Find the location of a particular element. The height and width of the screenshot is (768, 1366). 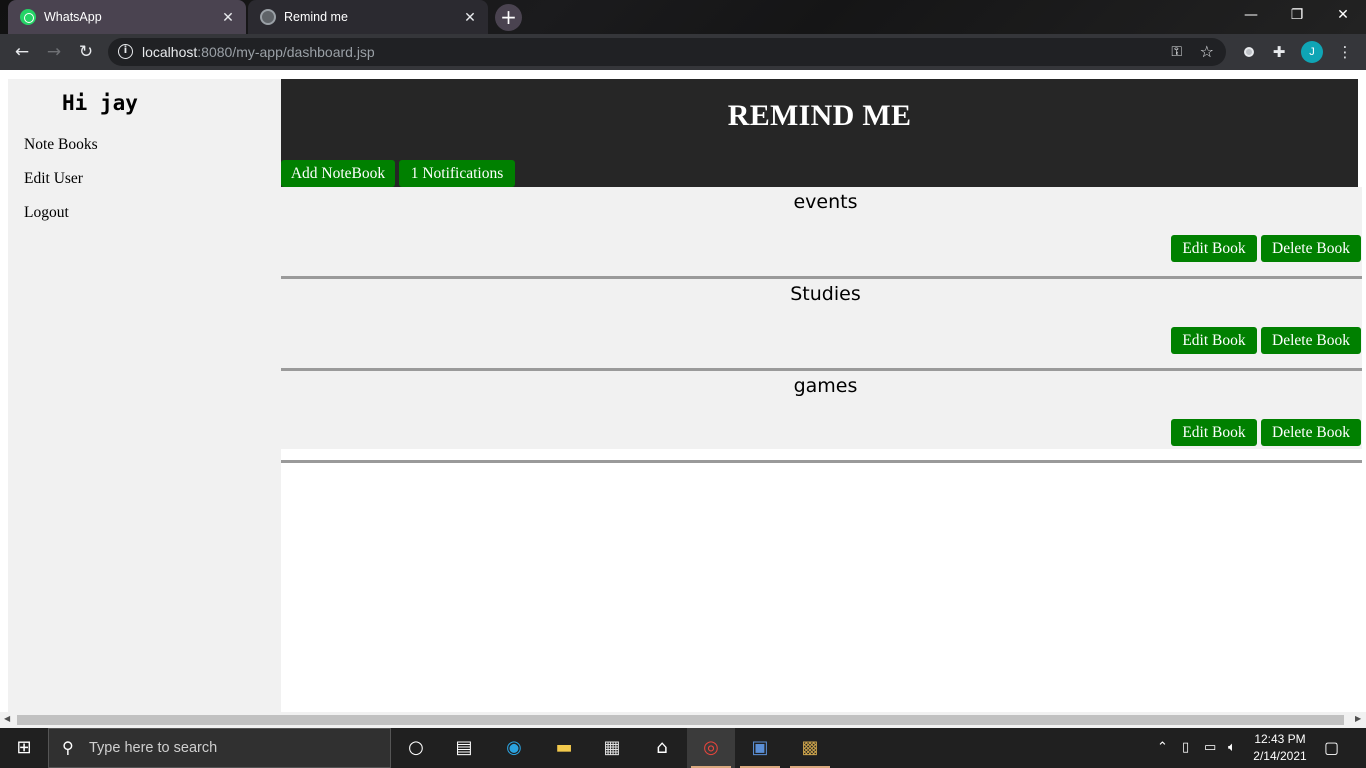

notebook-title: games is located at coordinates (825, 386).